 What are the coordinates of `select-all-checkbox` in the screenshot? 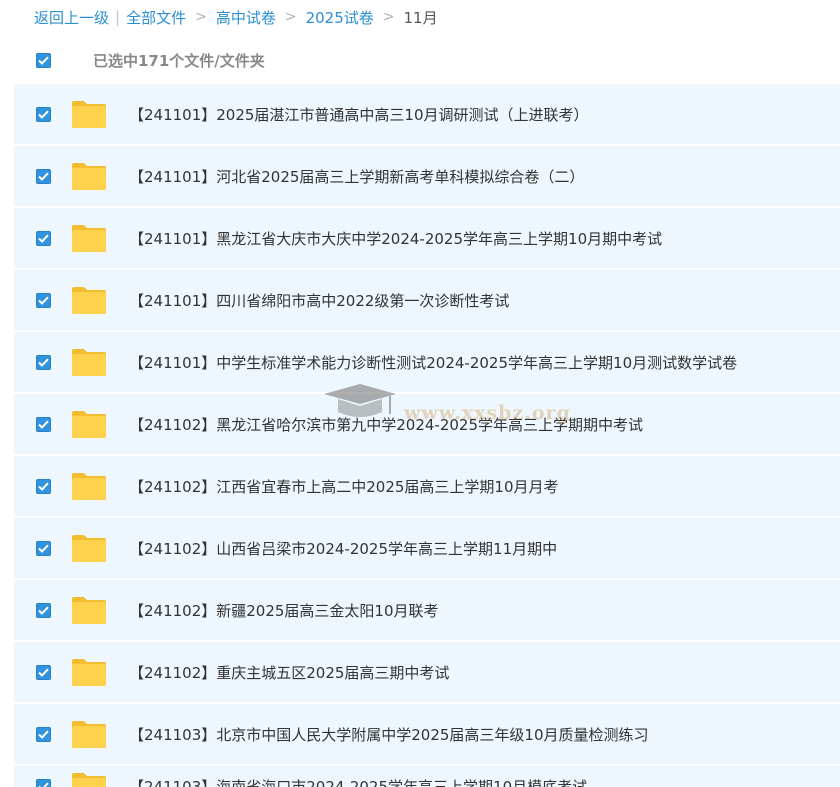 It's located at (43, 60).